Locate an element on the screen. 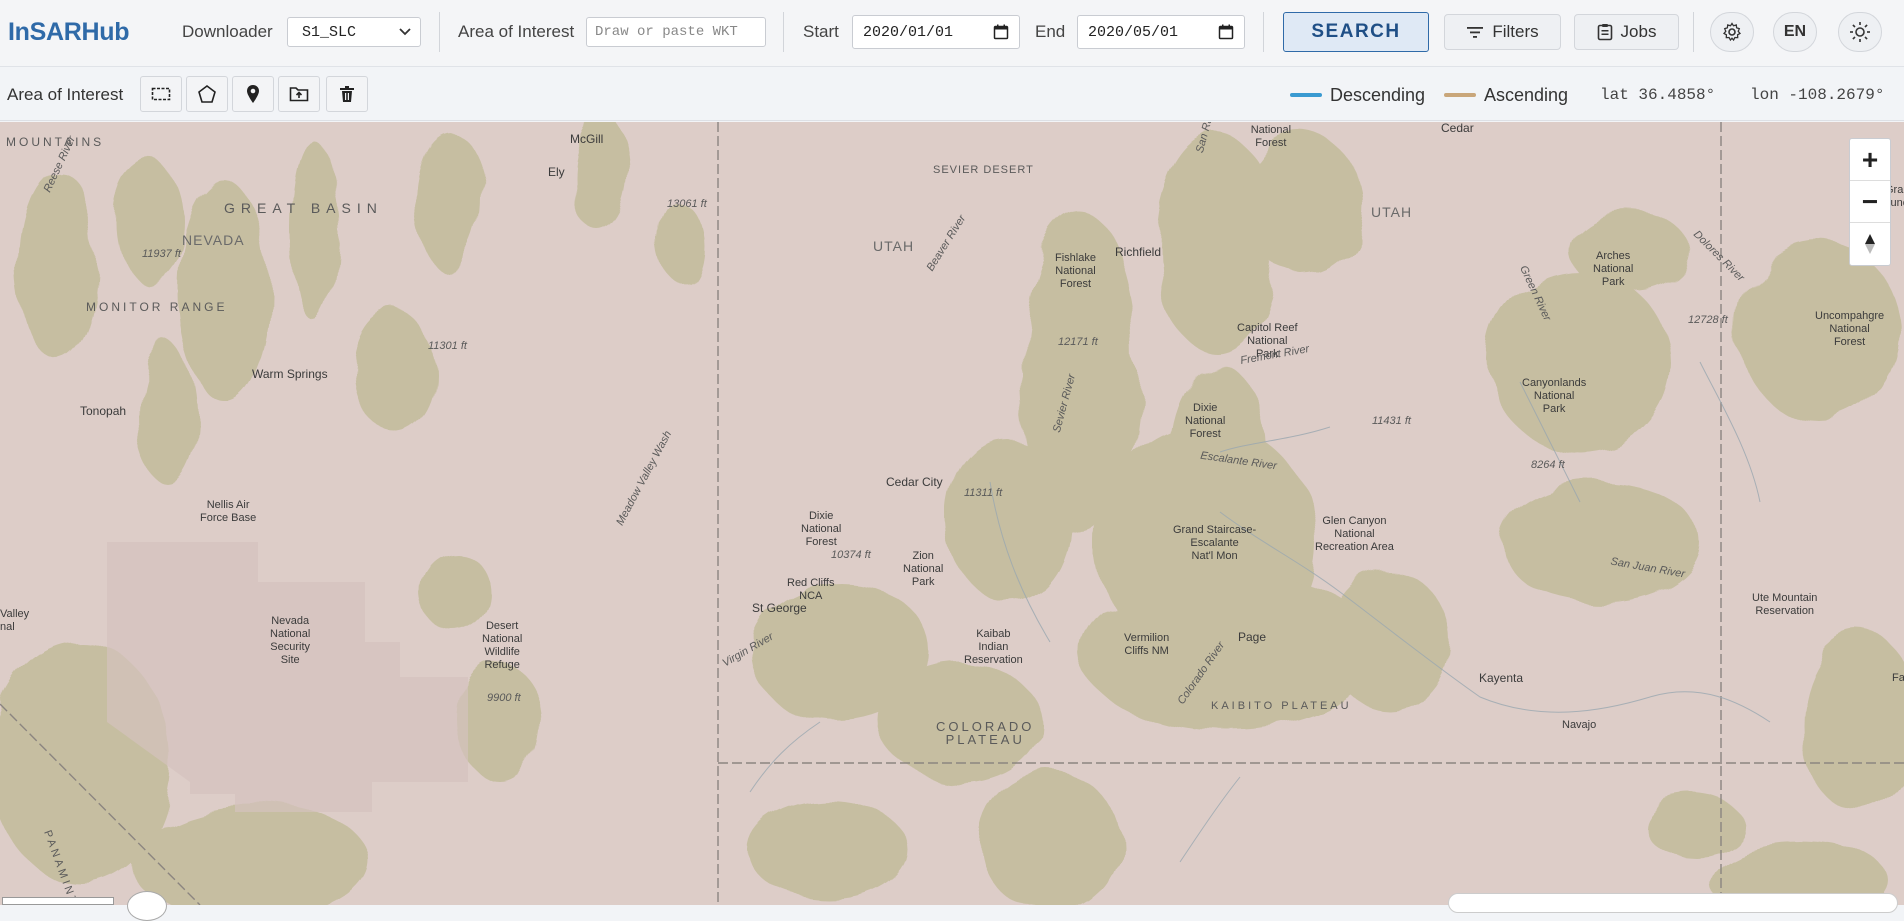  map-label: Manti-La Sal National Forest is located at coordinates (1271, 135).